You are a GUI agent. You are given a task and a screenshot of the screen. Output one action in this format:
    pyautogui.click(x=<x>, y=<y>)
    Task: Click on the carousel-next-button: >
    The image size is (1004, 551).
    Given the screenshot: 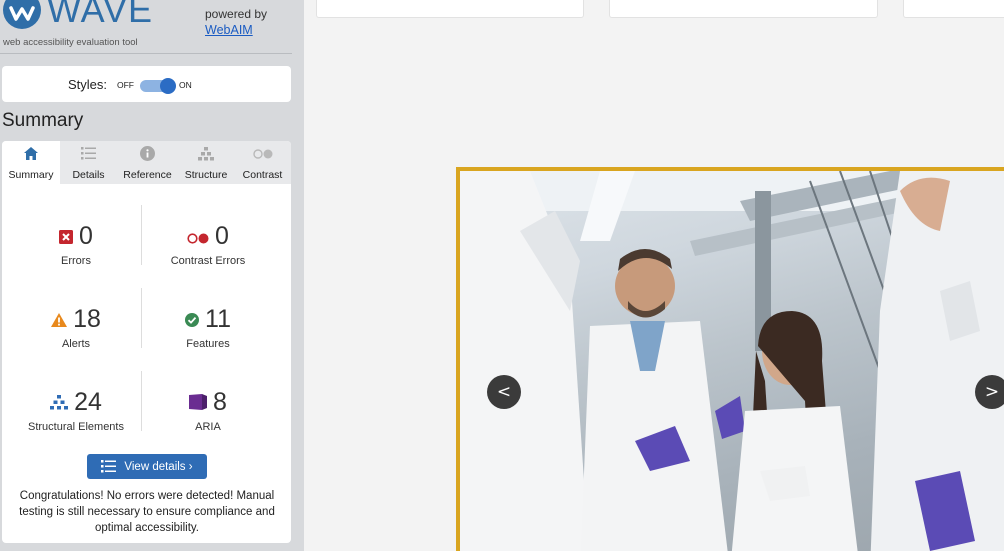 What is the action you would take?
    pyautogui.click(x=989, y=392)
    